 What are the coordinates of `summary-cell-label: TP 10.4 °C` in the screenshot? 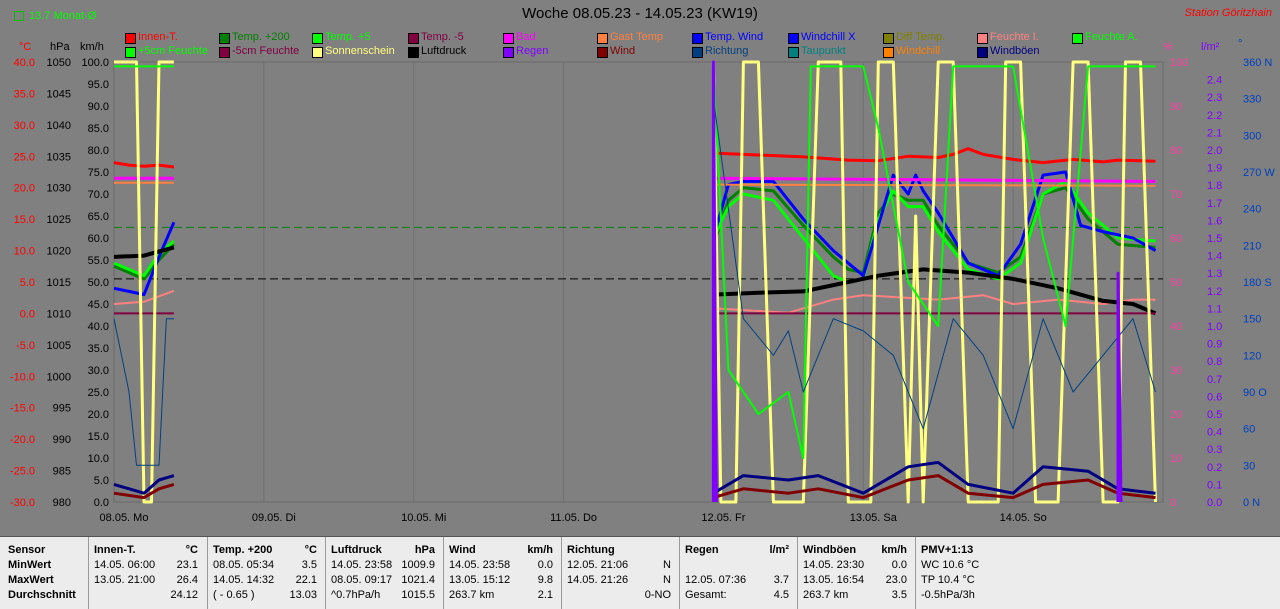 It's located at (948, 580).